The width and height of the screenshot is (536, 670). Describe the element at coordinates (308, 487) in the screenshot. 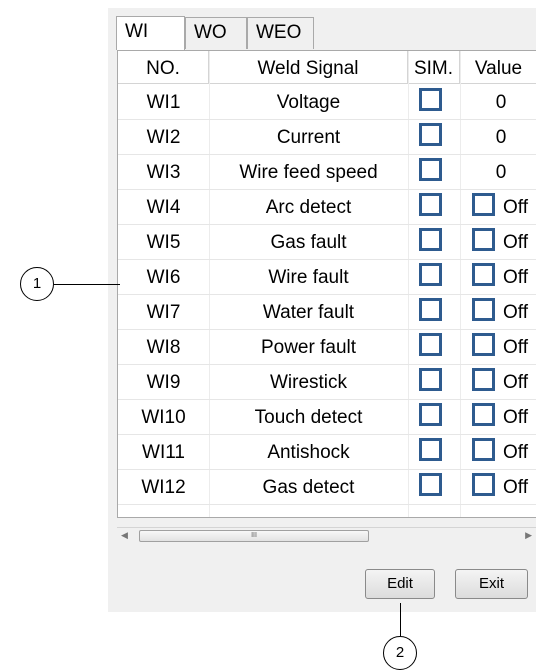

I see `signal-name: Gas detect` at that location.